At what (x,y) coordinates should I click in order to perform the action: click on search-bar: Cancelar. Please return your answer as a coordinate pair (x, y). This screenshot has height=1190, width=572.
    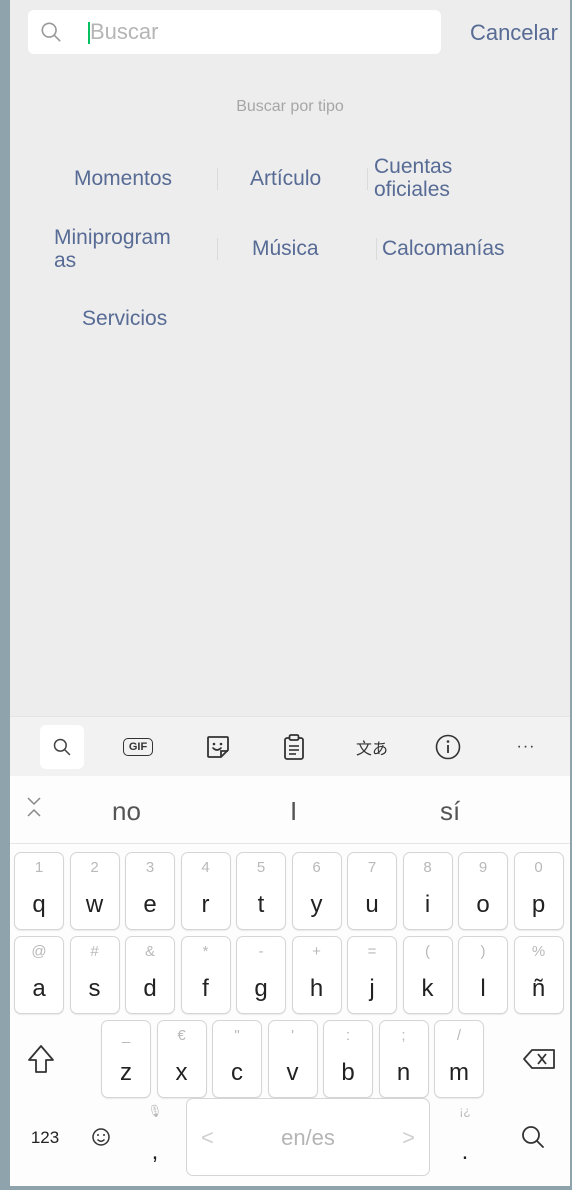
    Looking at the image, I should click on (290, 32).